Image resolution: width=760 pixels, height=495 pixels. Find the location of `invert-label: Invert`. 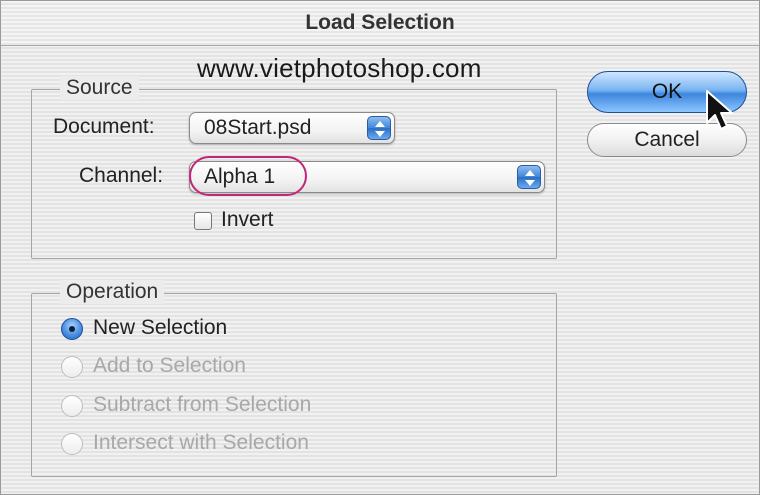

invert-label: Invert is located at coordinates (247, 220).